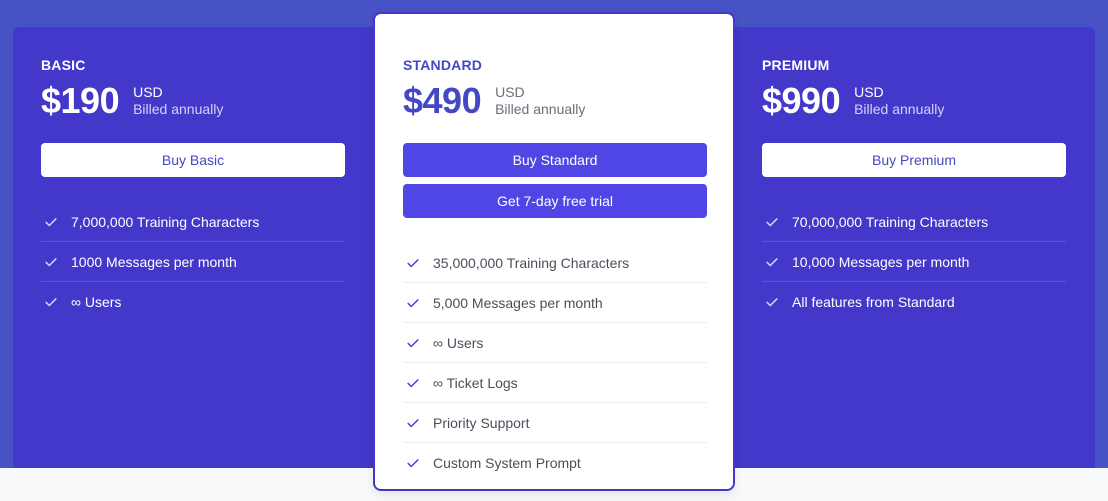  I want to click on plan-price: $190, so click(80, 100).